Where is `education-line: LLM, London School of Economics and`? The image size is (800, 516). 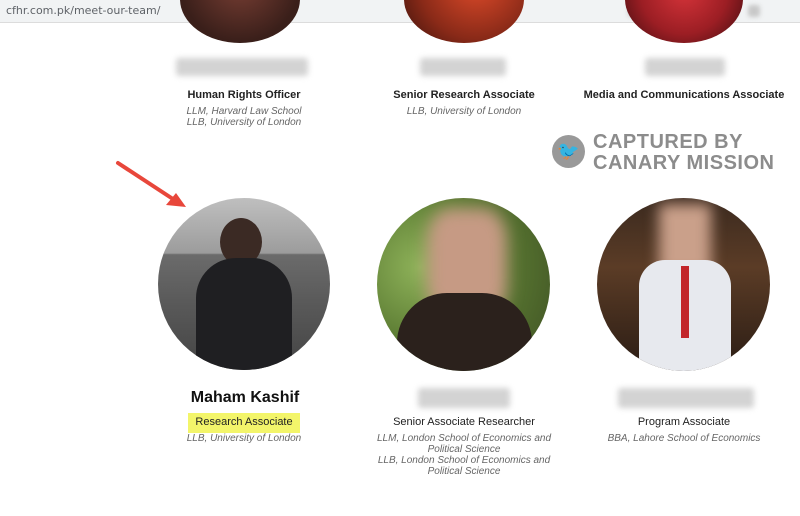 education-line: LLM, London School of Economics and is located at coordinates (464, 438).